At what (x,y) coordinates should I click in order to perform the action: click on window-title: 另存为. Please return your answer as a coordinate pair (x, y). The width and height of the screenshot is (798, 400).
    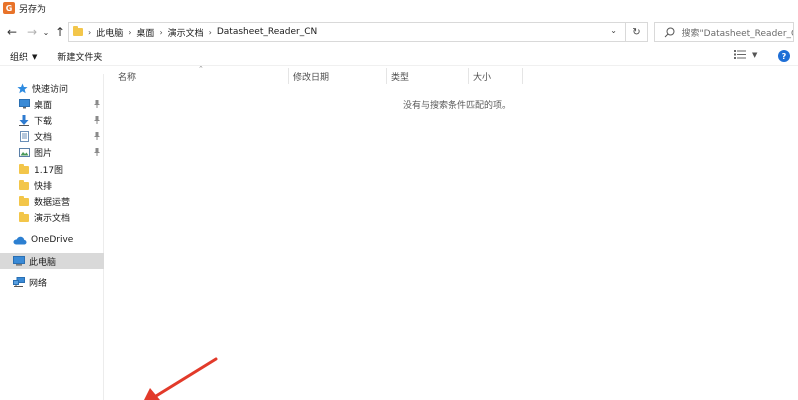
    Looking at the image, I should click on (33, 9).